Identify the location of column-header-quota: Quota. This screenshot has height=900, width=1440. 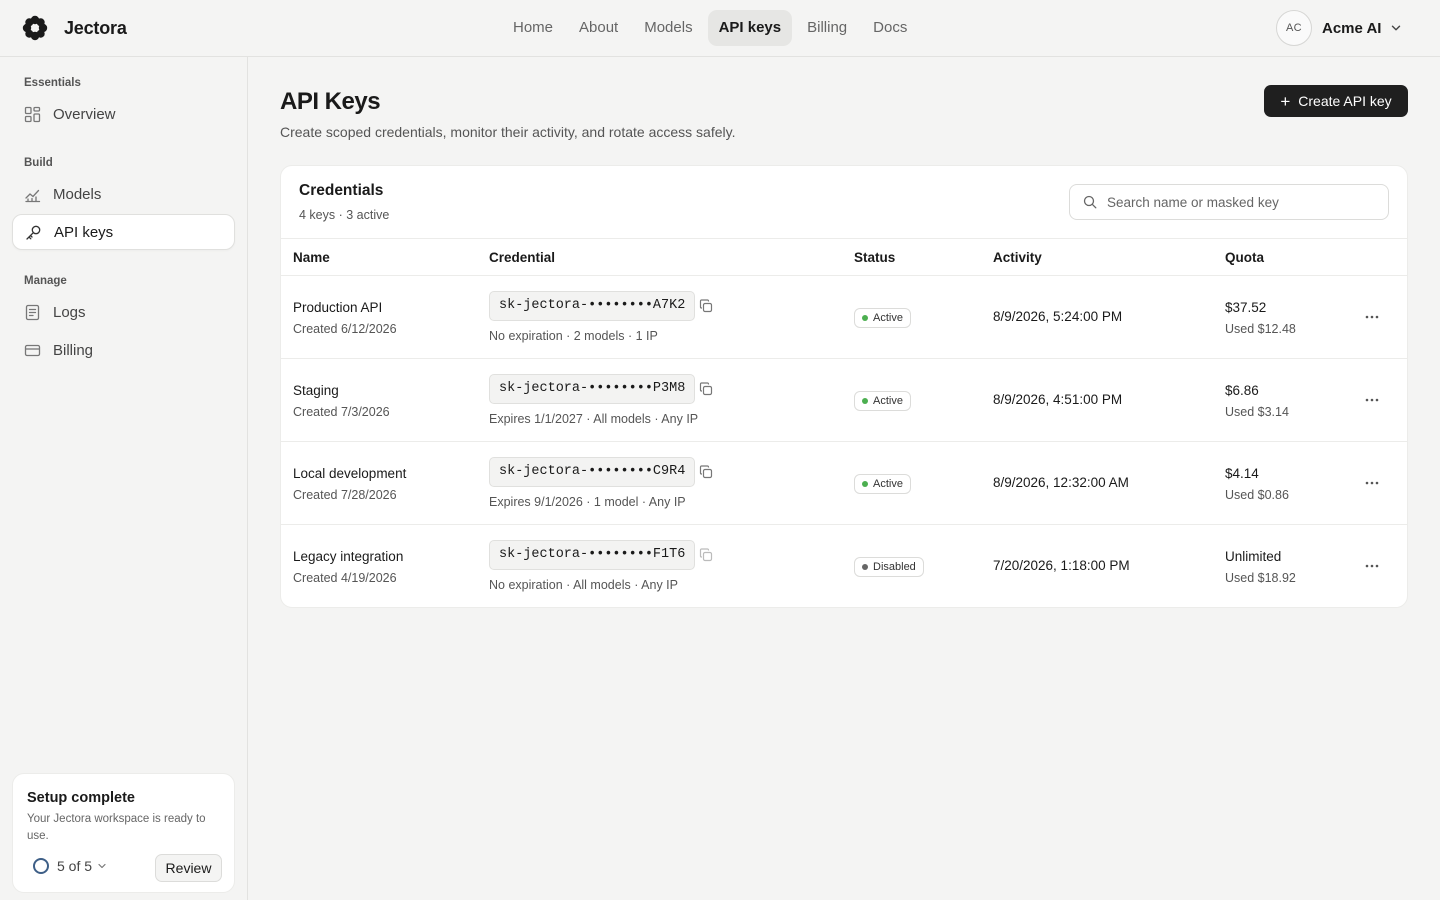
(1244, 257).